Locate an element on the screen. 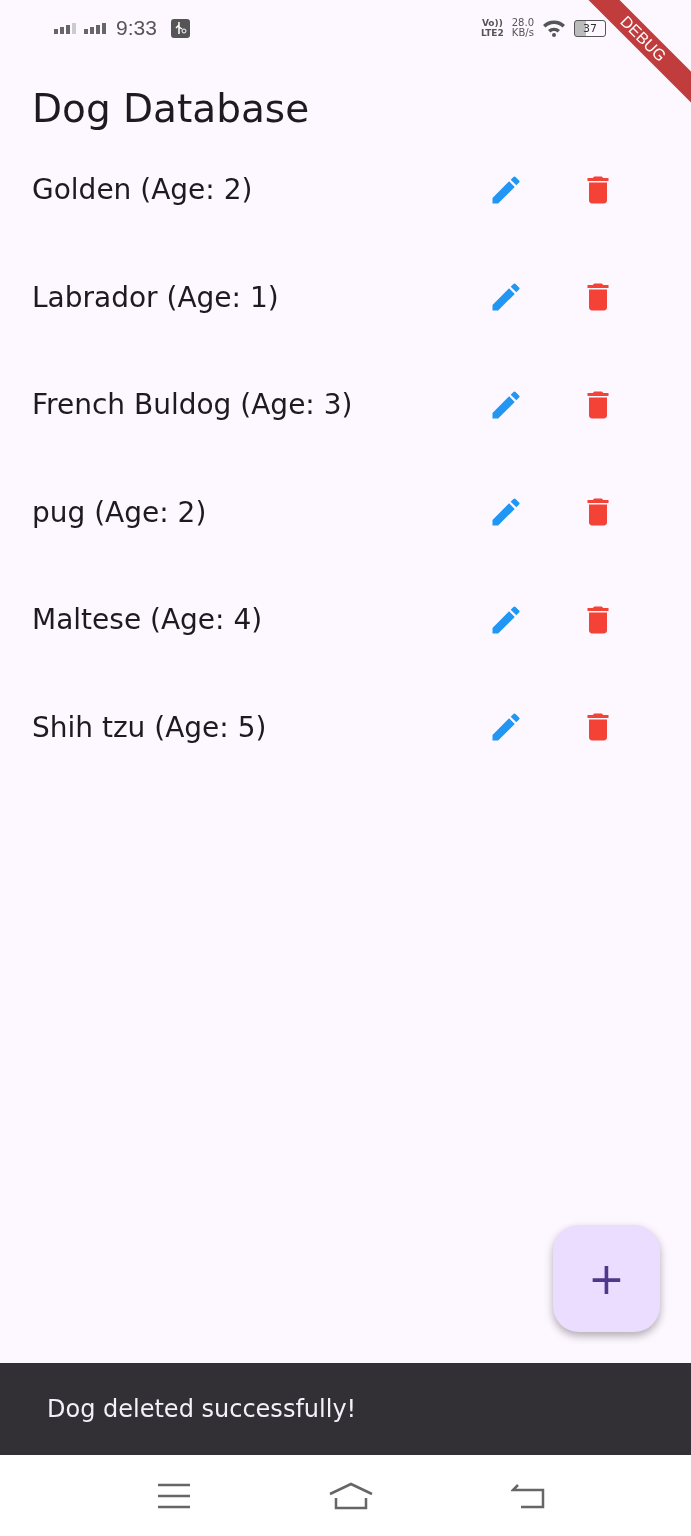 The image size is (691, 1536). menu-icon is located at coordinates (174, 1495).